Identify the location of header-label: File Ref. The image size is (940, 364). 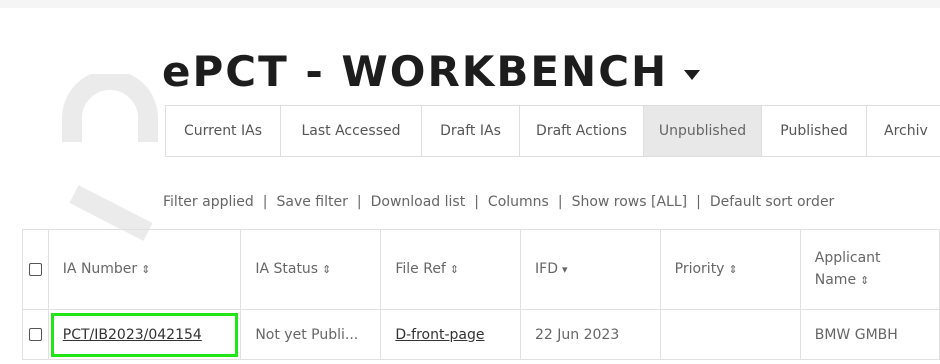
(420, 269).